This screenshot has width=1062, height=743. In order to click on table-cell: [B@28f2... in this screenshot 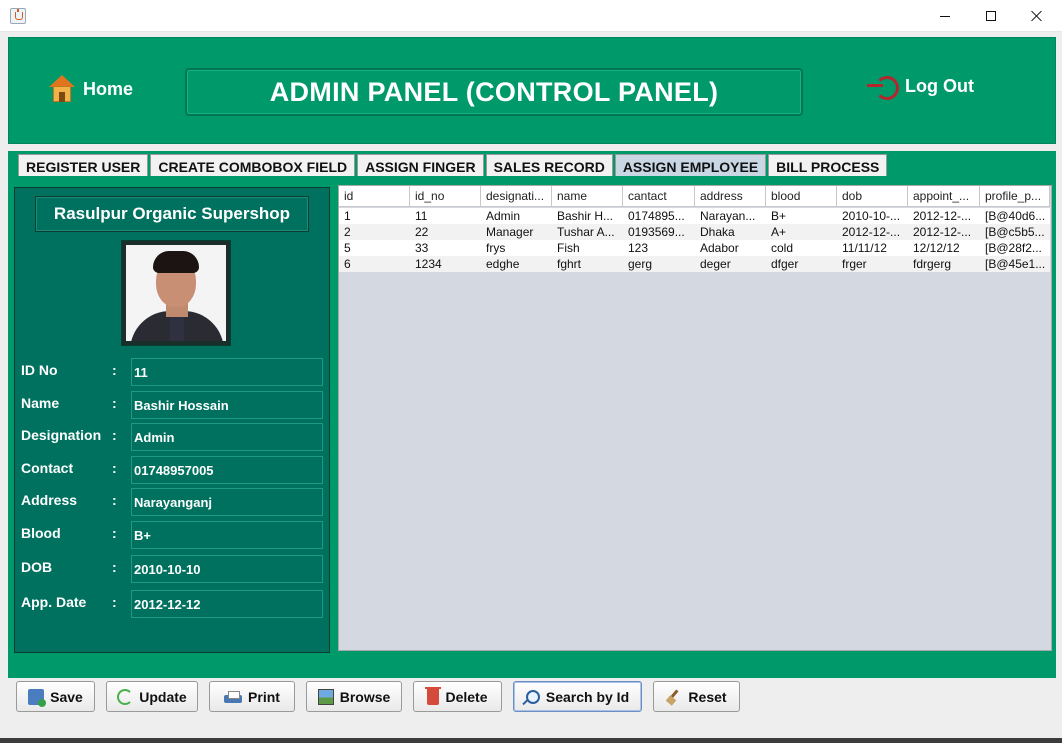, I will do `click(1013, 248)`.